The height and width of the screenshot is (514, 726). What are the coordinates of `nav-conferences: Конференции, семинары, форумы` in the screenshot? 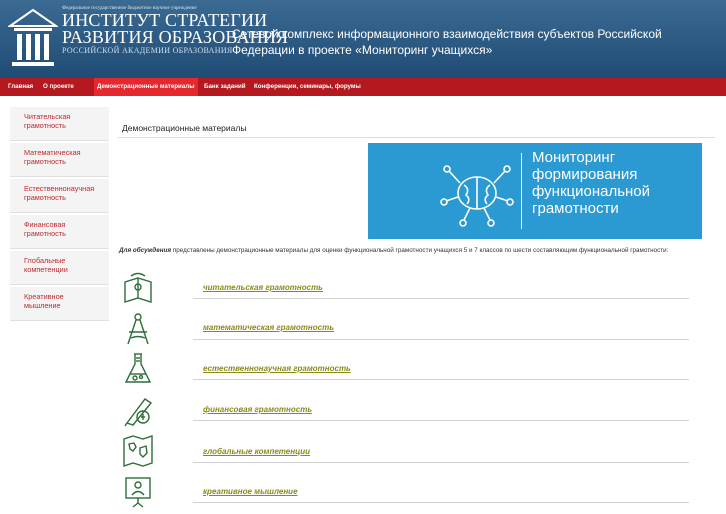 It's located at (307, 87).